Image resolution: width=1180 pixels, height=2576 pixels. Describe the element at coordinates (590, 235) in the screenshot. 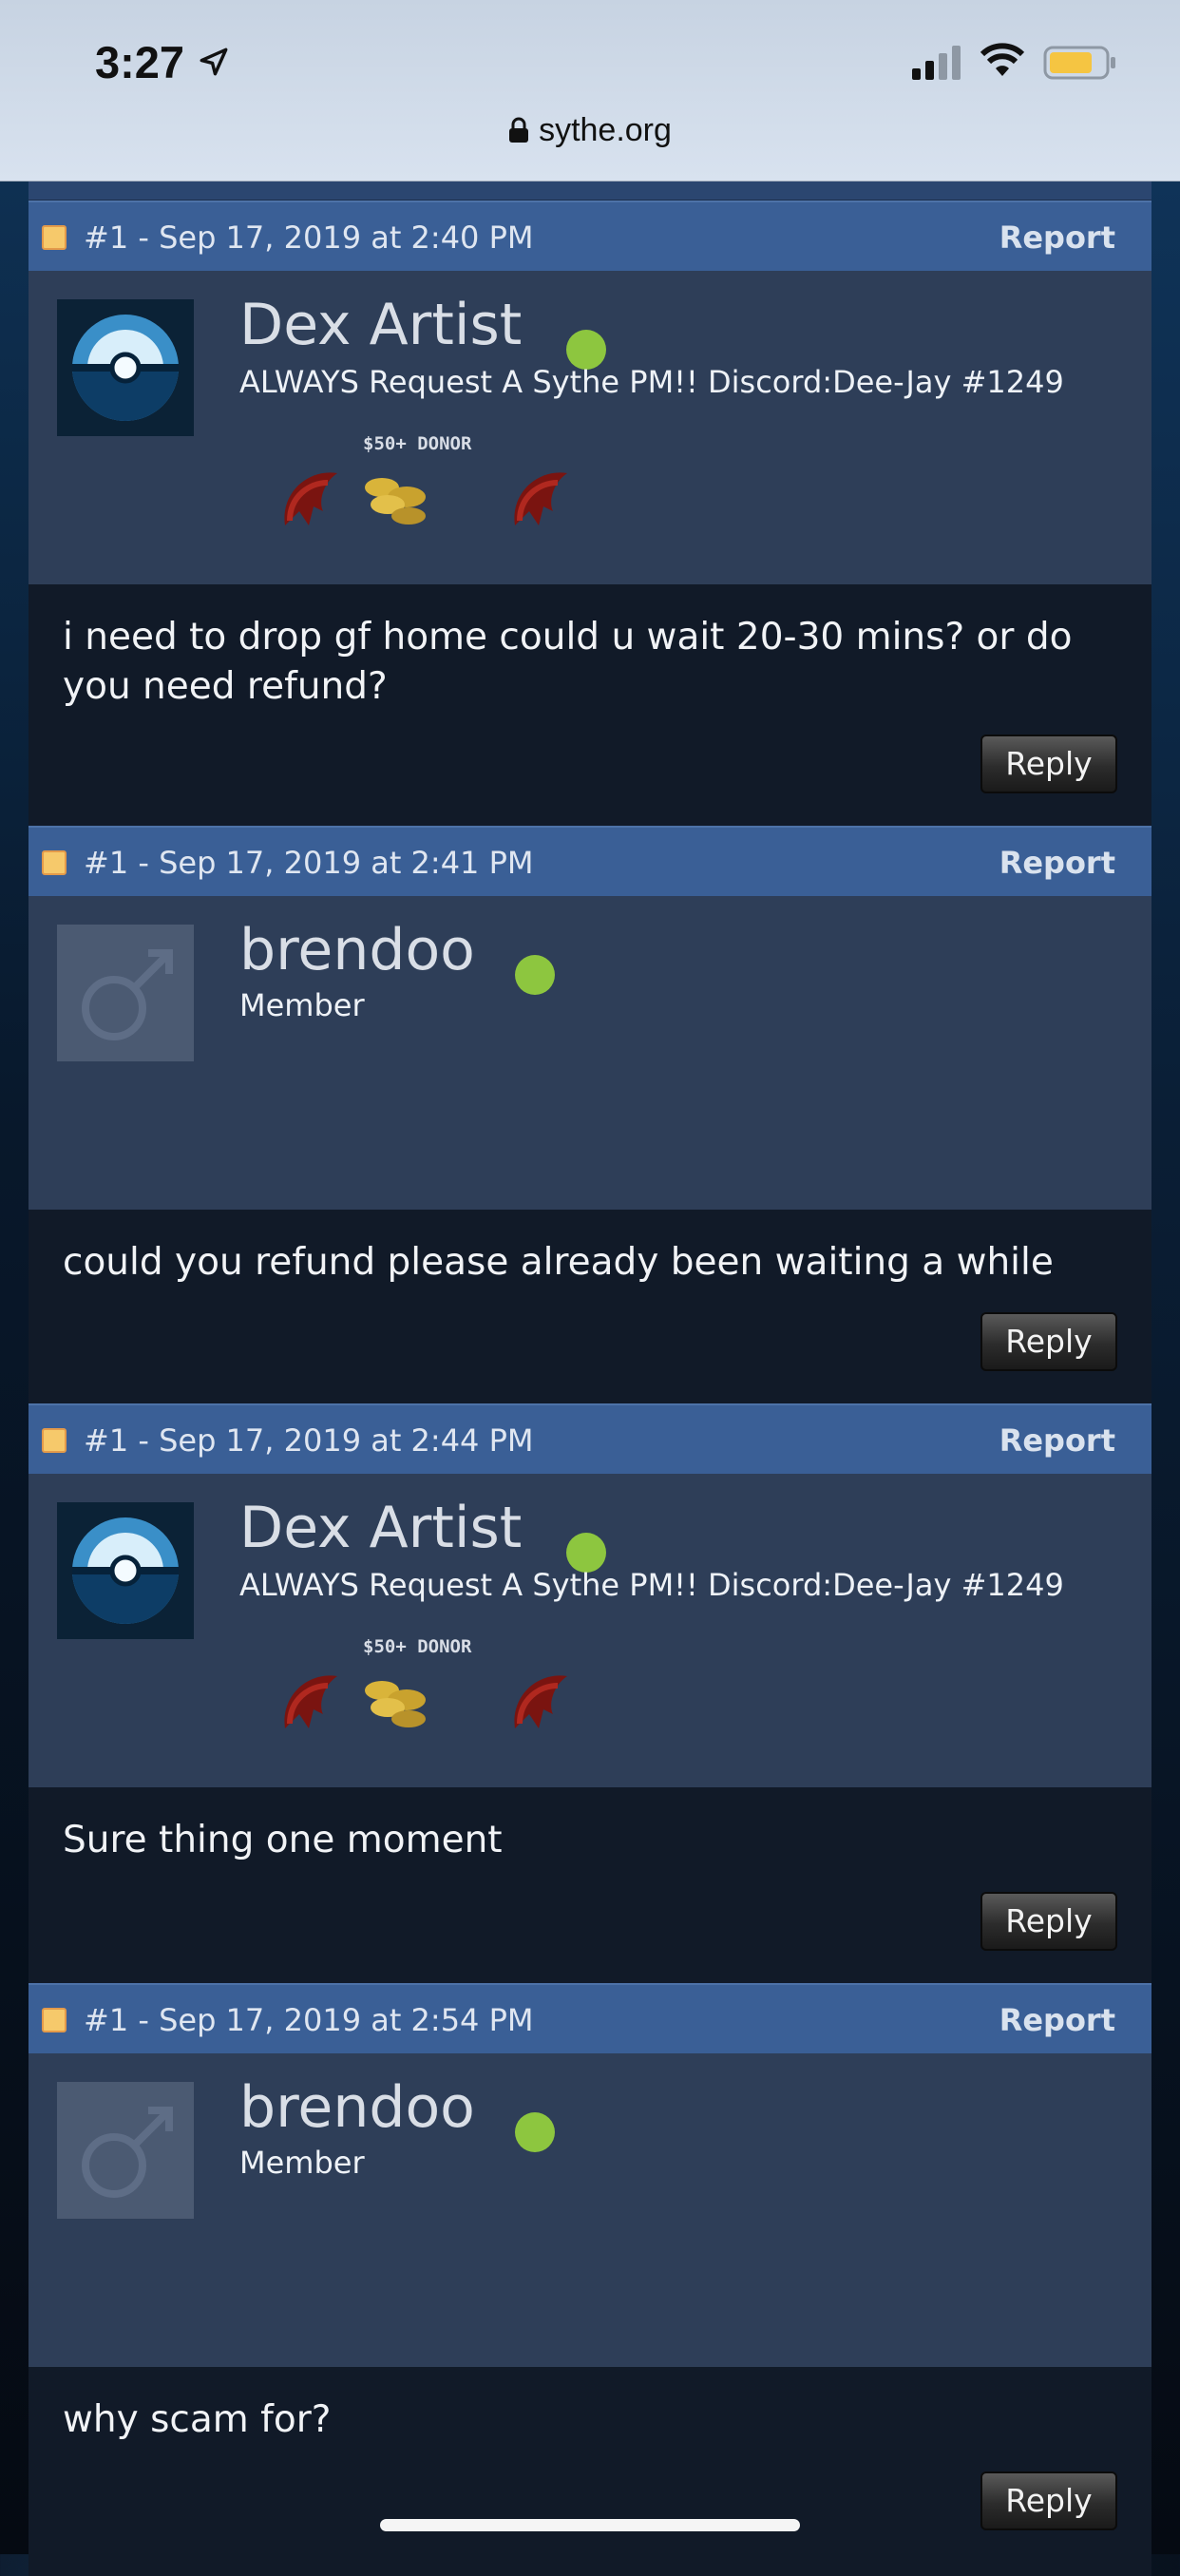

I see `post-header: #1 - Sep 17, 2019 at 2:40 PM Report` at that location.